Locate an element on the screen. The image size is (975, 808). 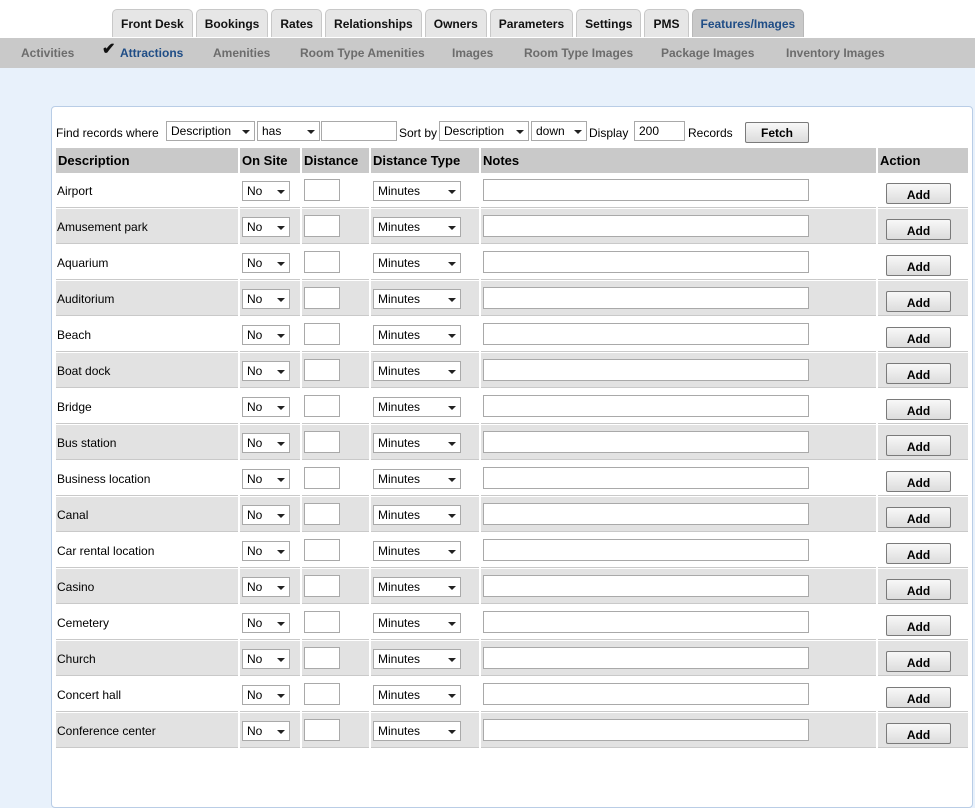
field-select: Description is located at coordinates (210, 131).